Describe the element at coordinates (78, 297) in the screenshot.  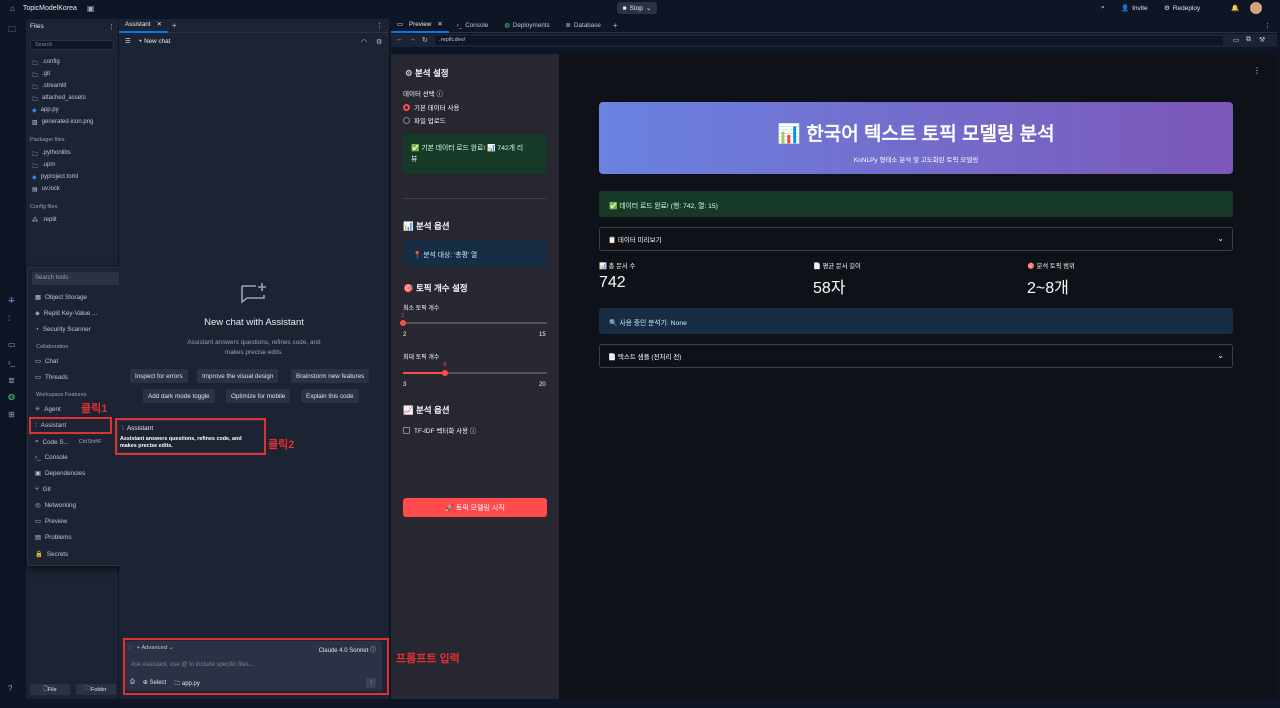
I see `tool-object-storage: ▦ Object Storage` at that location.